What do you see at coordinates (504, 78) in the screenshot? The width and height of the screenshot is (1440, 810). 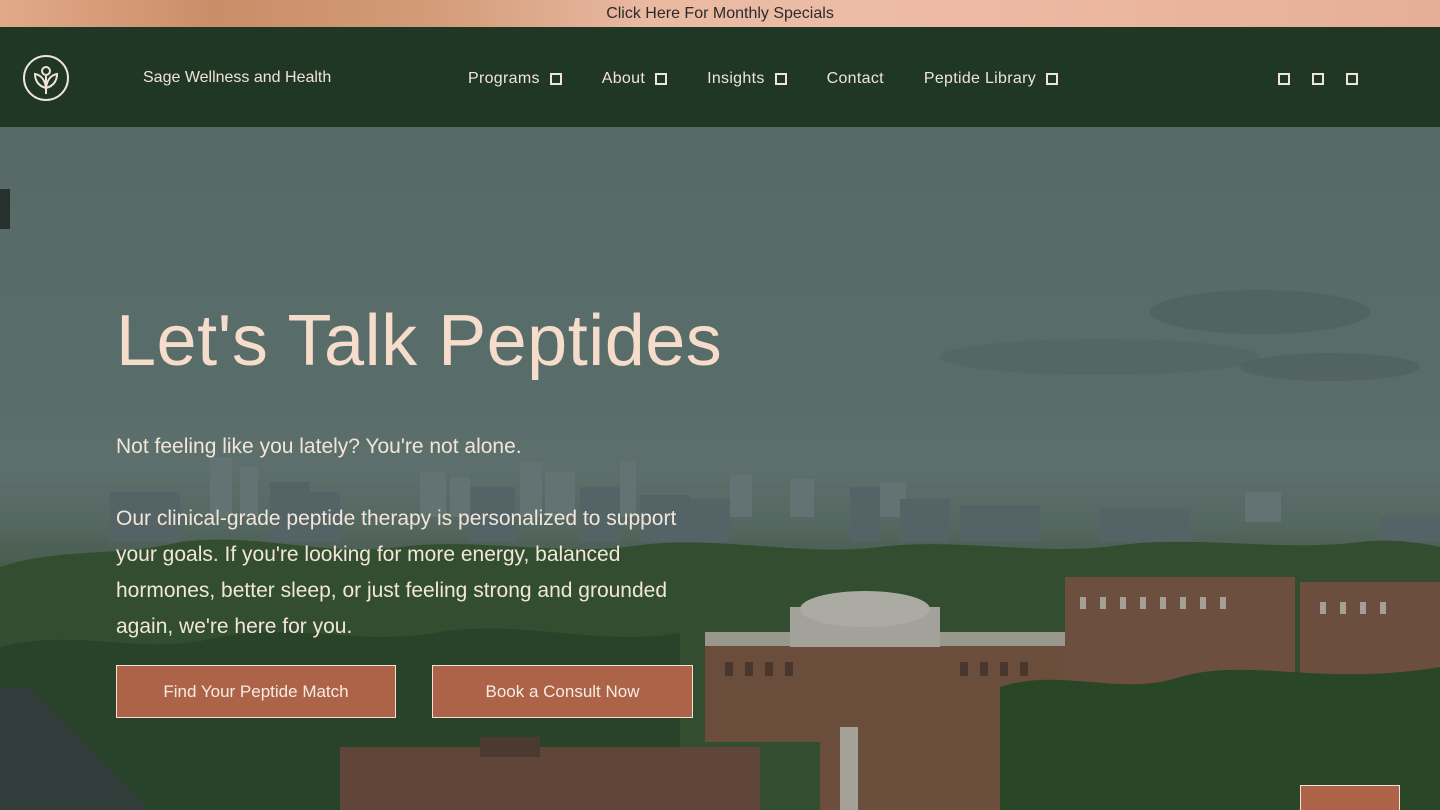 I see `nav-item-label: Programs` at bounding box center [504, 78].